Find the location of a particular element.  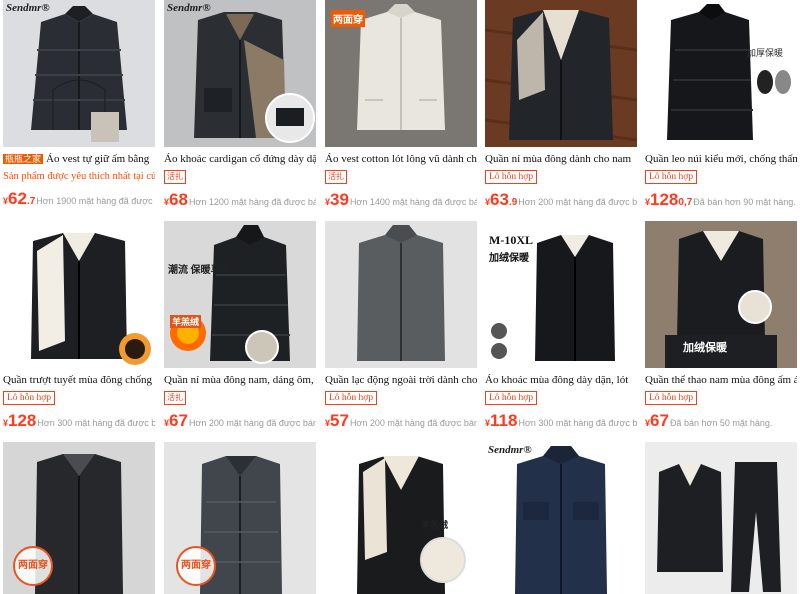

product-card: 羊羔绒 is located at coordinates (401, 518).